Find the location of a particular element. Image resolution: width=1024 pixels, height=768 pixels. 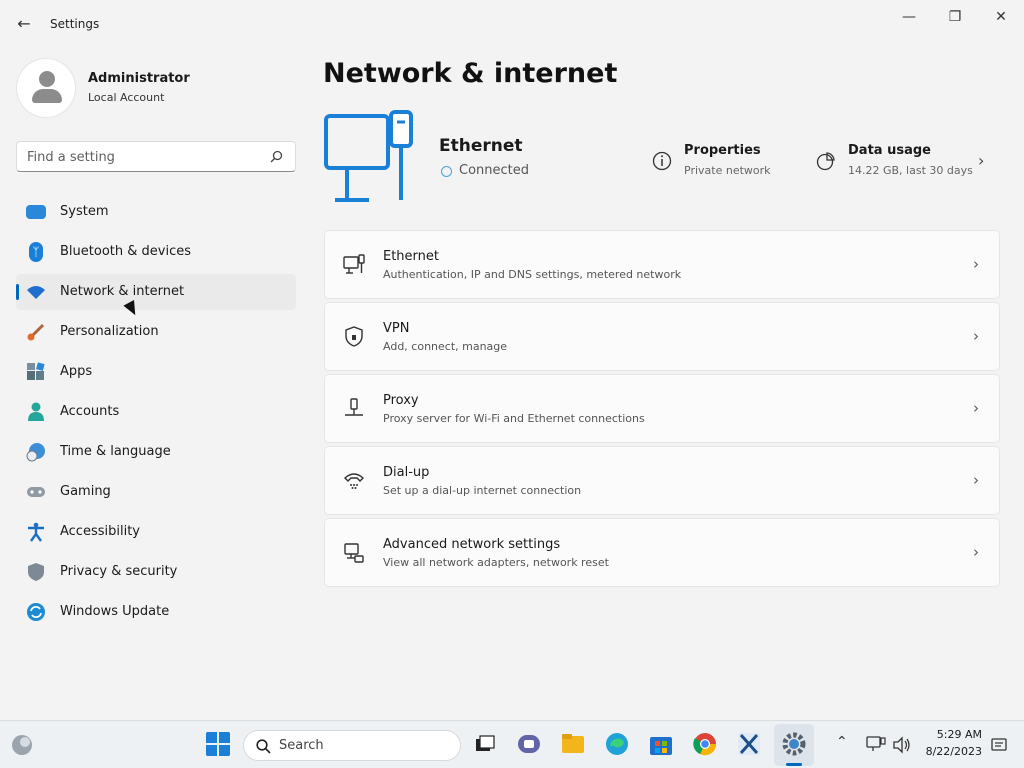

info-icon is located at coordinates (662, 161).